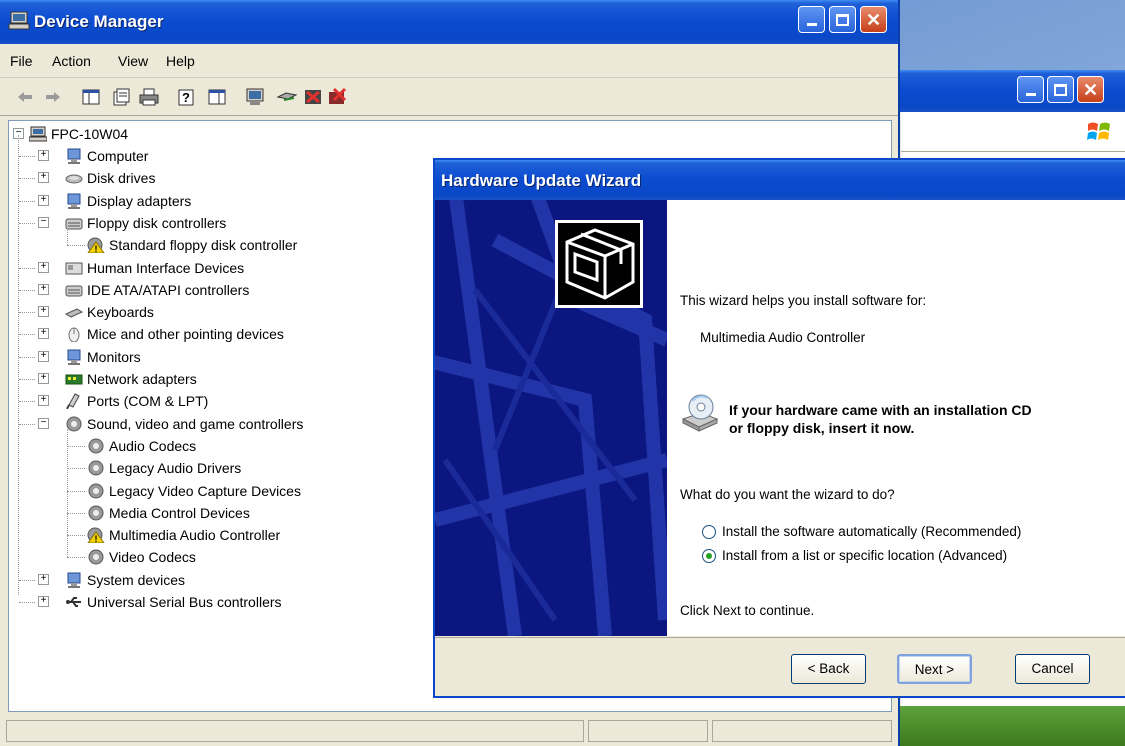  I want to click on display-adapter-icon, so click(74, 201).